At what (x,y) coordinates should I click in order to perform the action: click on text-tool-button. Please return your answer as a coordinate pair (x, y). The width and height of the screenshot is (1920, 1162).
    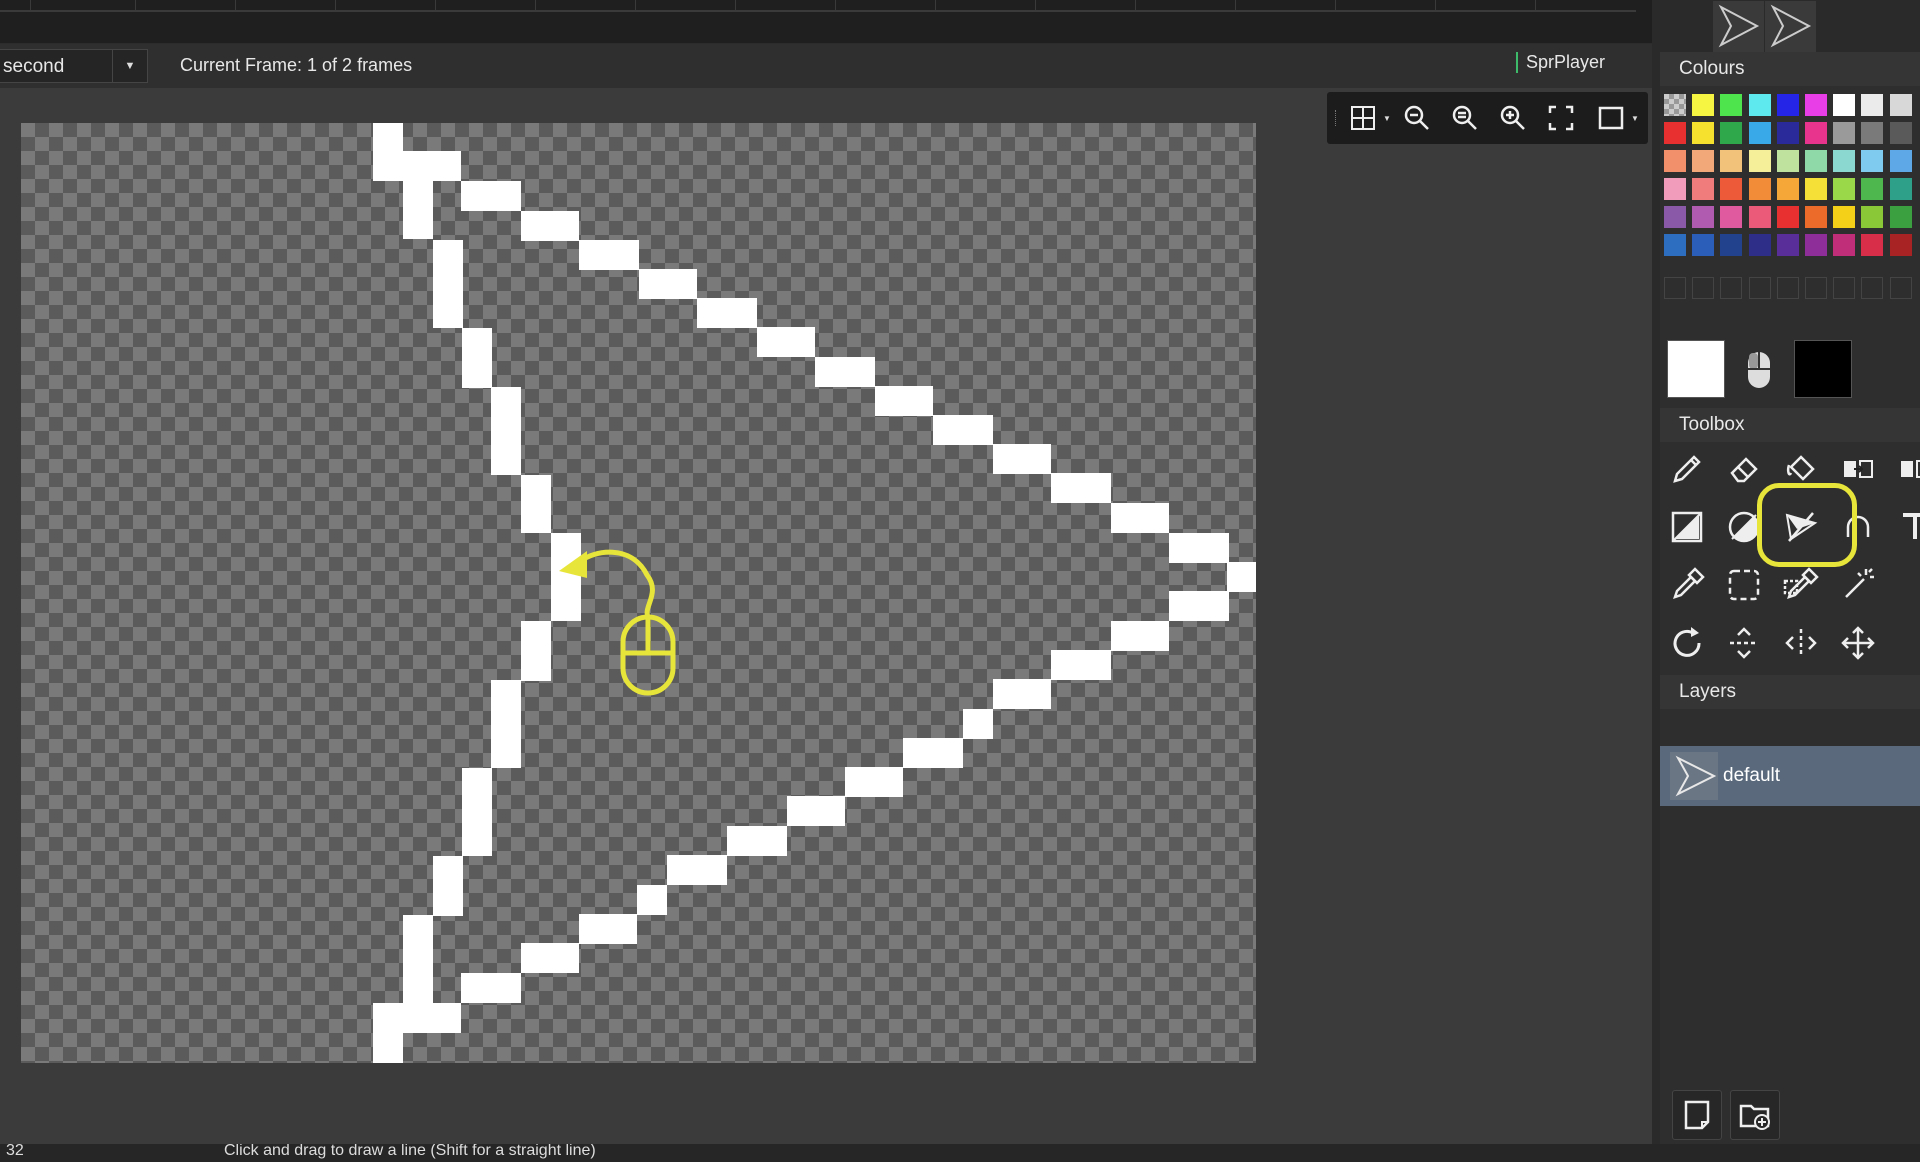
    Looking at the image, I should click on (1906, 527).